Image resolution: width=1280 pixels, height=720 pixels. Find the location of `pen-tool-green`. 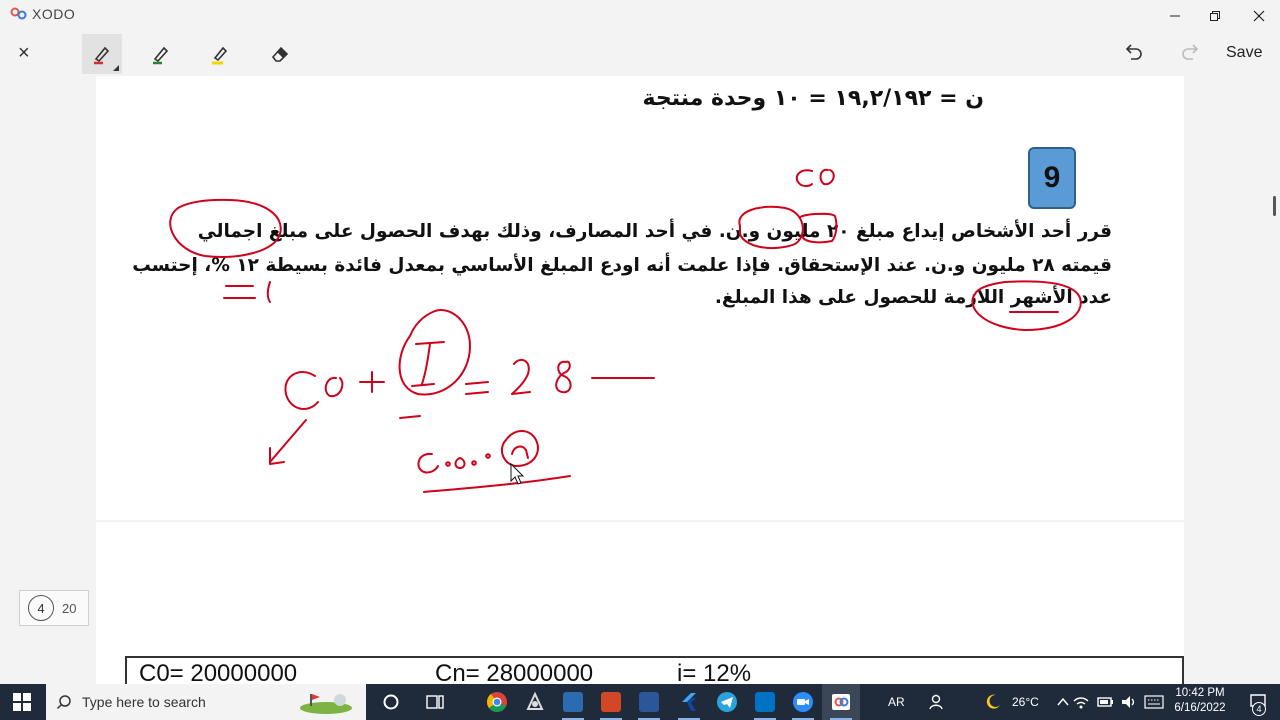

pen-tool-green is located at coordinates (161, 54).